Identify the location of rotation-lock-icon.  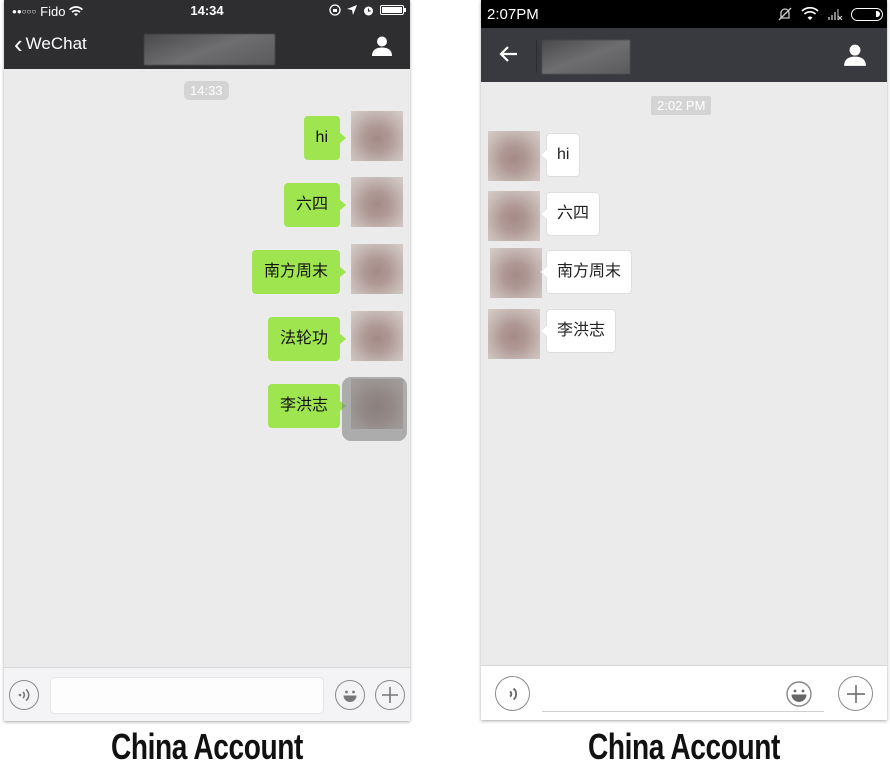
(335, 10).